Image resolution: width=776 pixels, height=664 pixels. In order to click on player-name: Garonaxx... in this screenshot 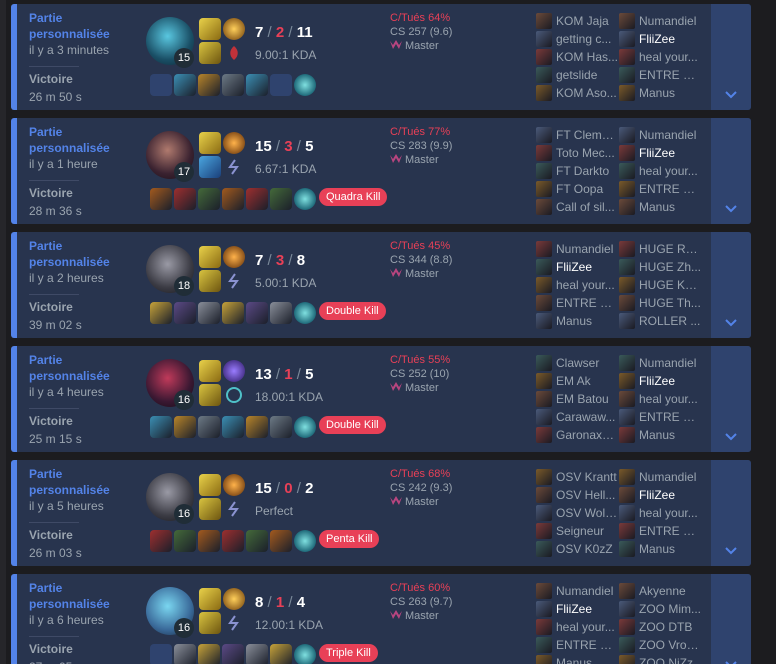, I will do `click(587, 435)`.